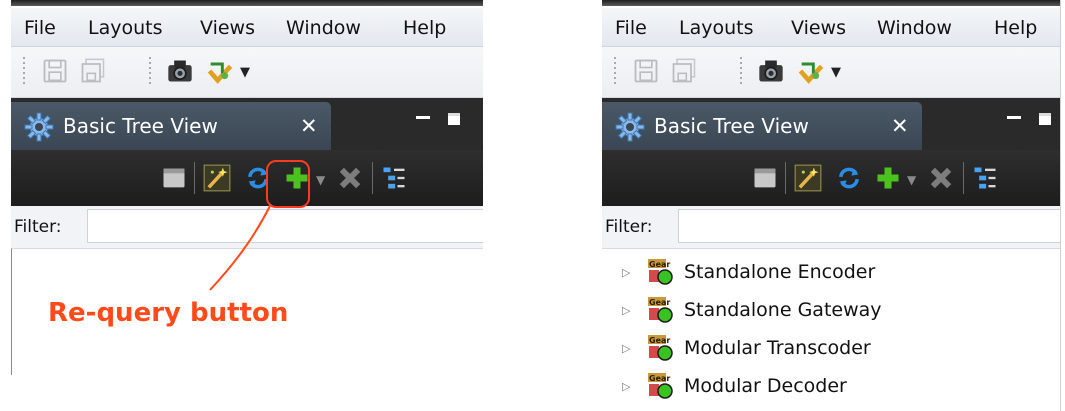 The width and height of the screenshot is (1065, 411). What do you see at coordinates (914, 28) in the screenshot?
I see `menu-window: Window` at bounding box center [914, 28].